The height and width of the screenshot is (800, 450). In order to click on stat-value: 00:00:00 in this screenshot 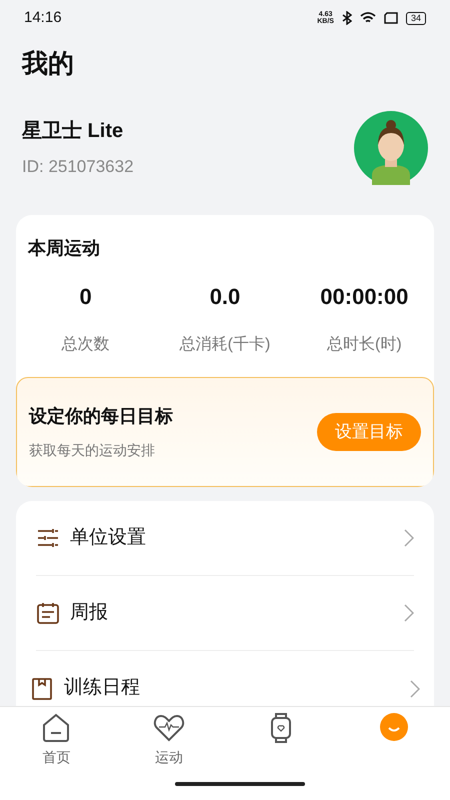, I will do `click(364, 297)`.